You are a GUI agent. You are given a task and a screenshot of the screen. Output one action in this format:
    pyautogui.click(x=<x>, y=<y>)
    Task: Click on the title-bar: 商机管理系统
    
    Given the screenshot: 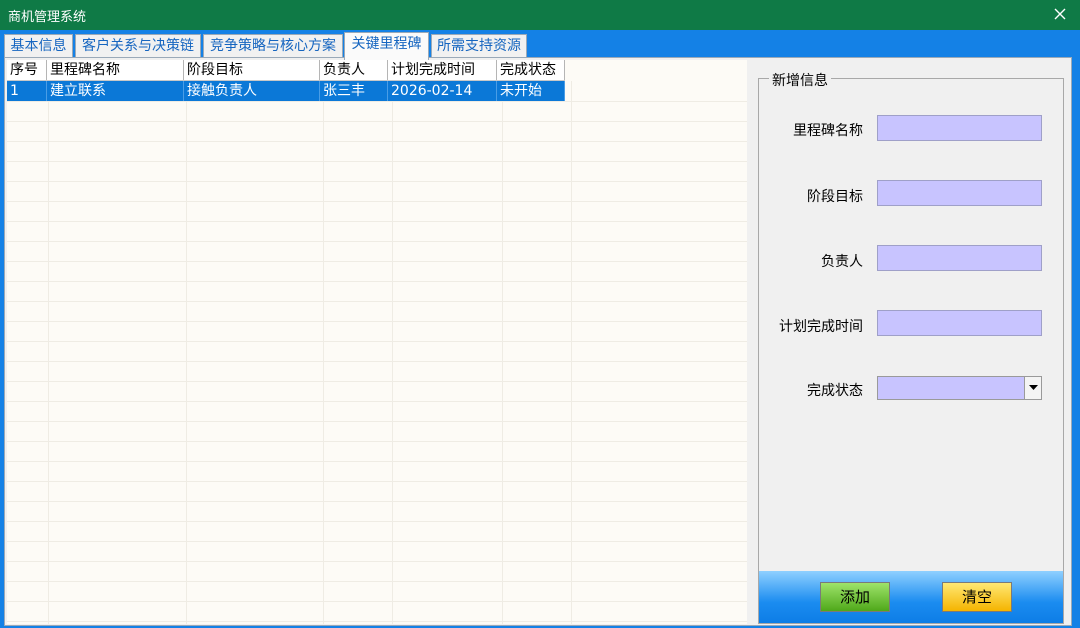 What is the action you would take?
    pyautogui.click(x=540, y=15)
    